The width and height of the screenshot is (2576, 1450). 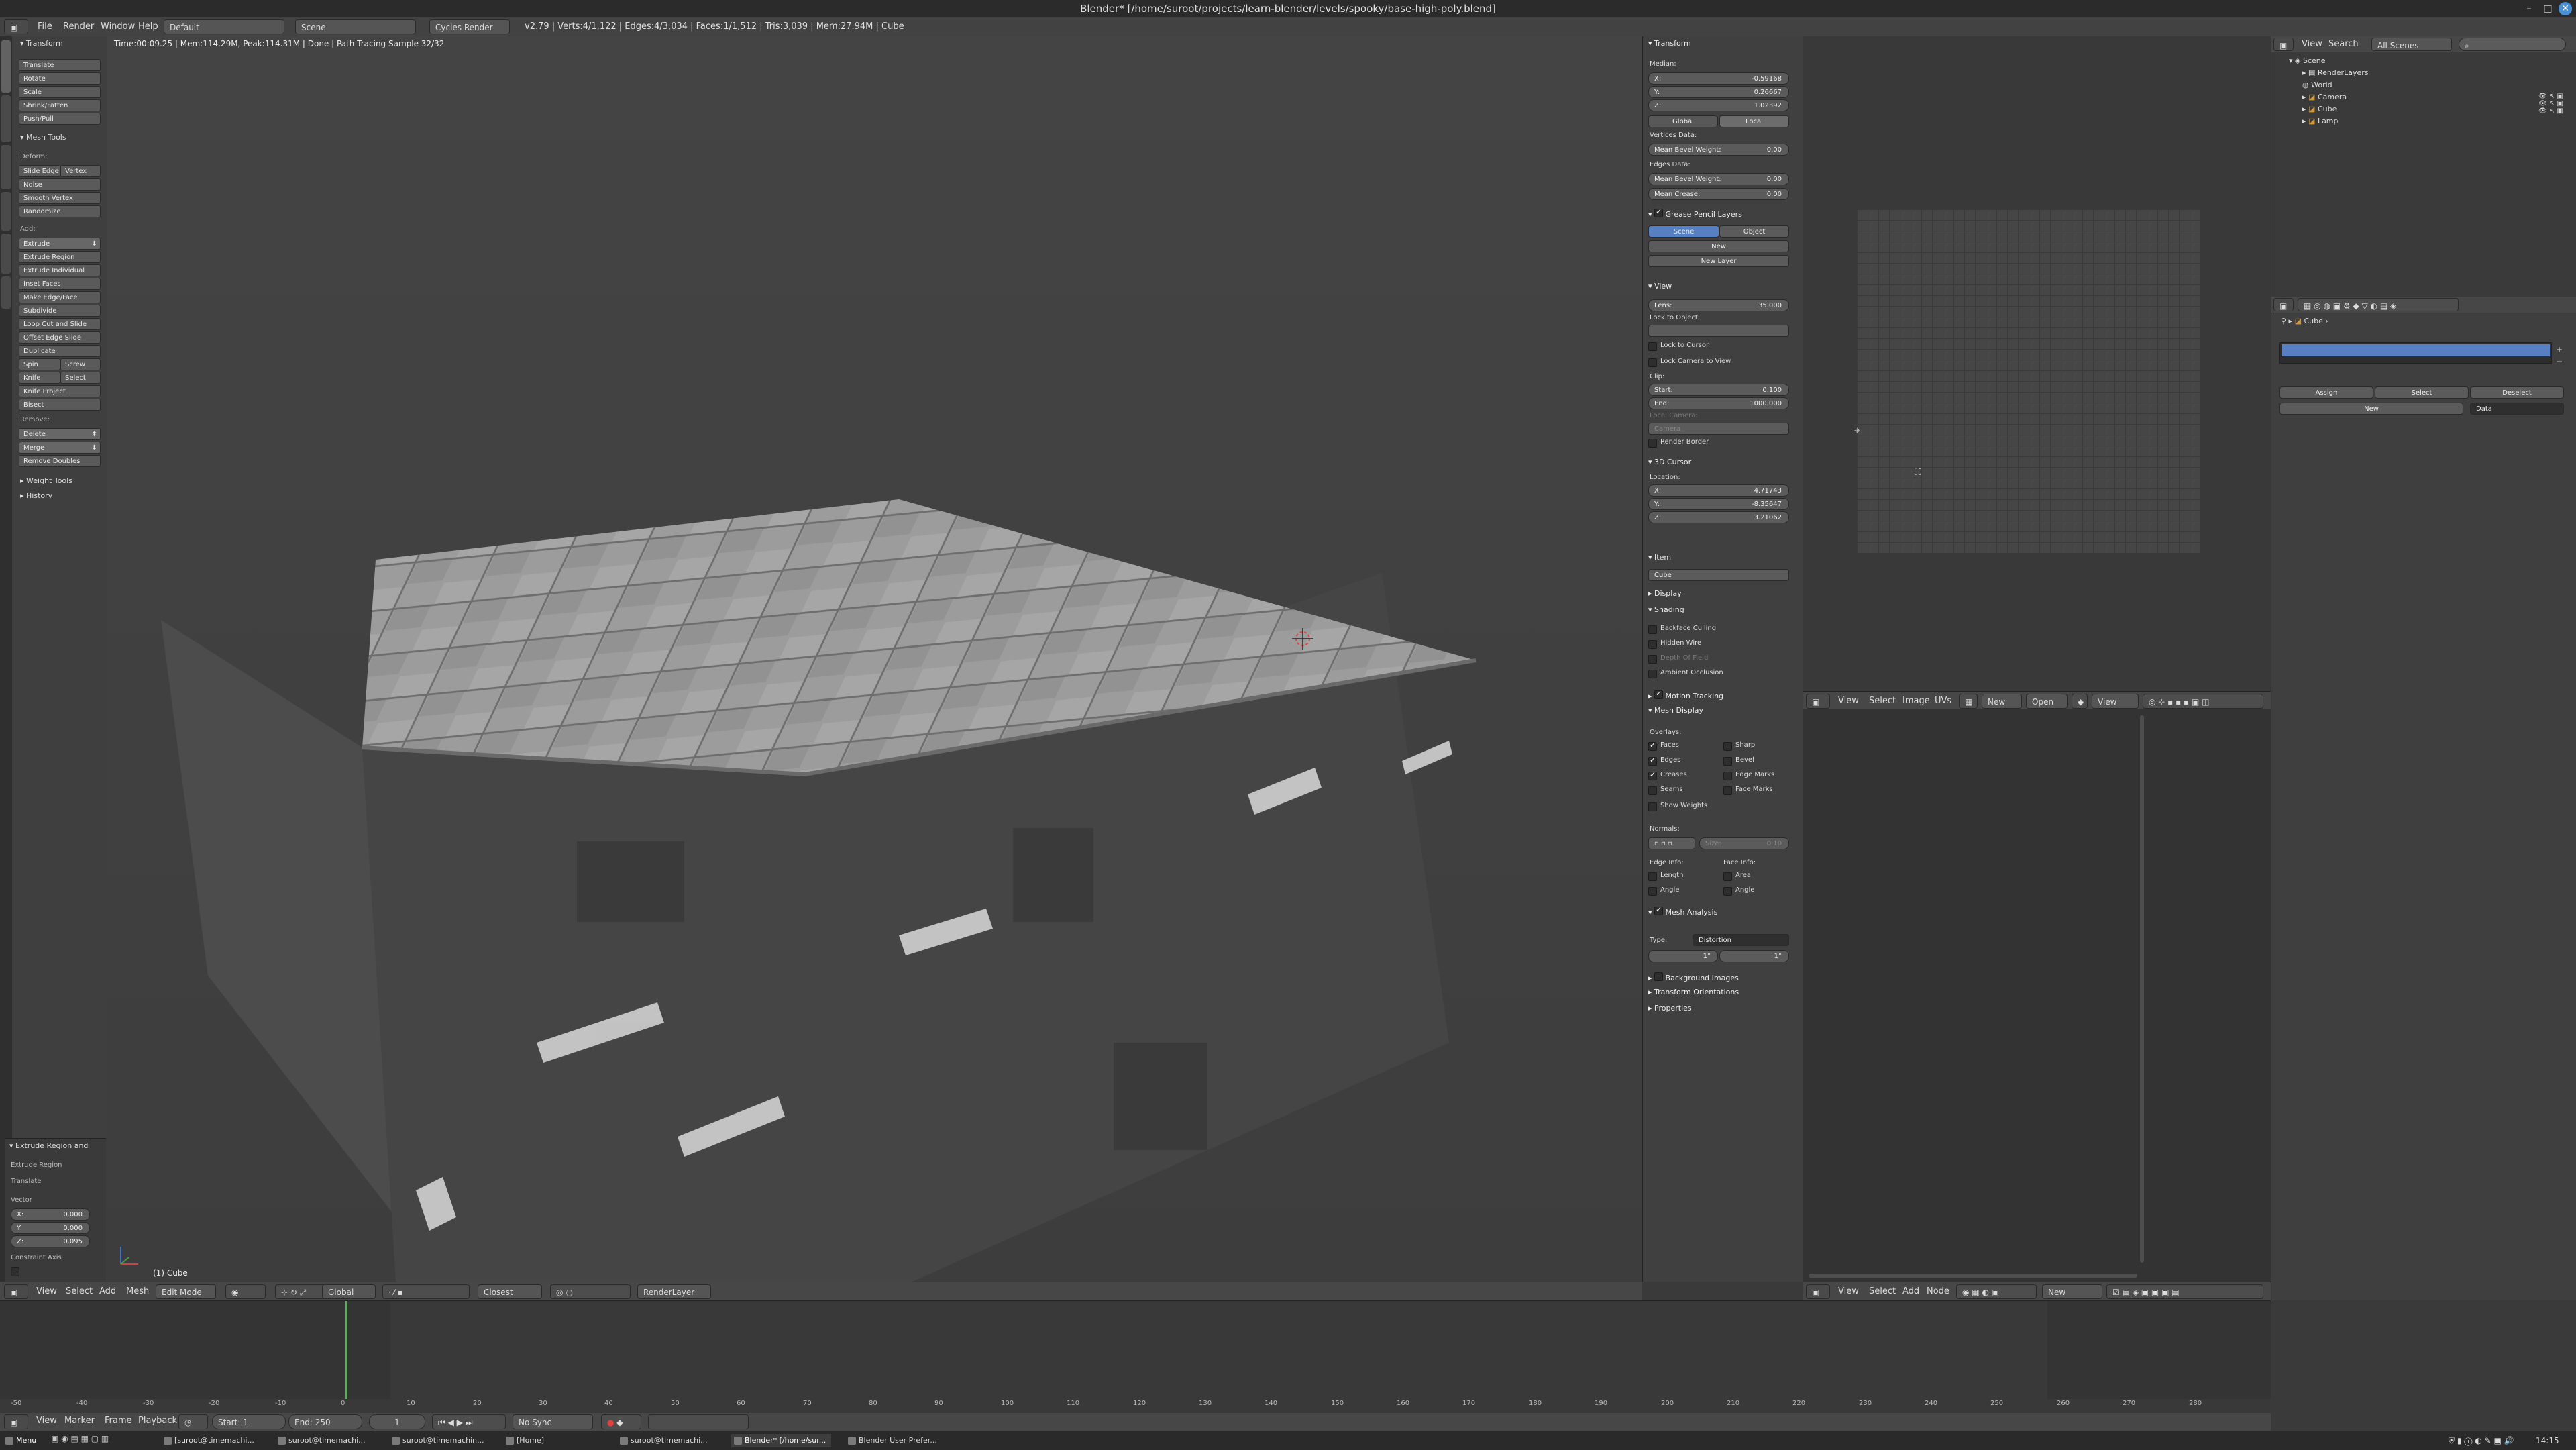 I want to click on subdivide-button: Subdivide, so click(x=60, y=311).